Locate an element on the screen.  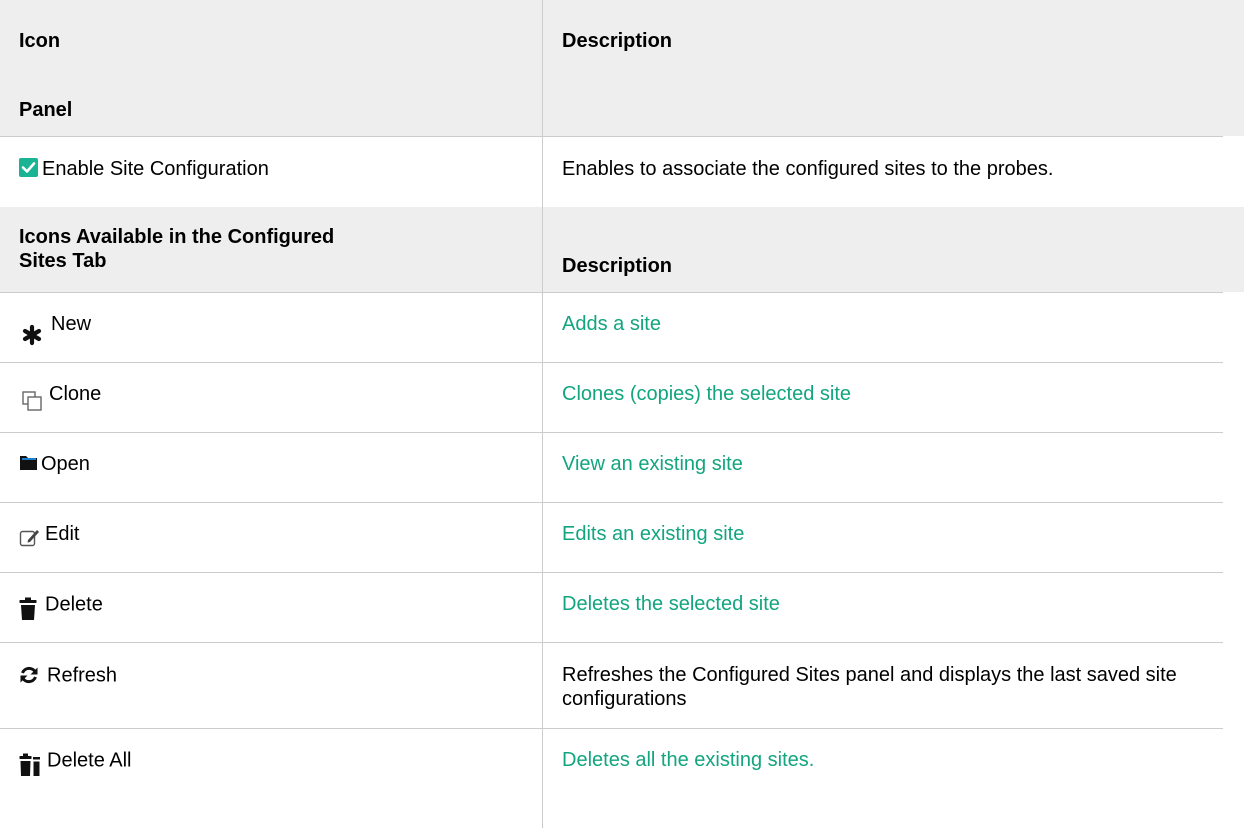
new-description: Adds a site is located at coordinates (882, 327).